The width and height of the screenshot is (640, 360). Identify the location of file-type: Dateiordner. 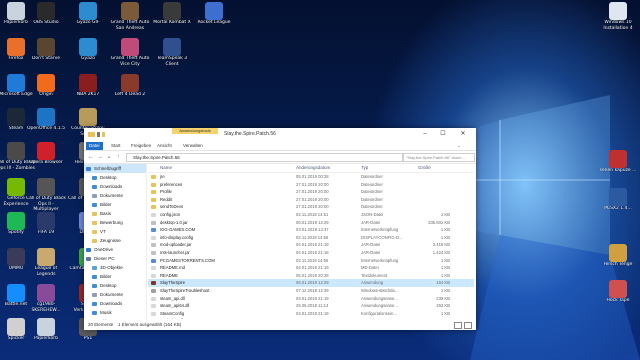
(372, 184).